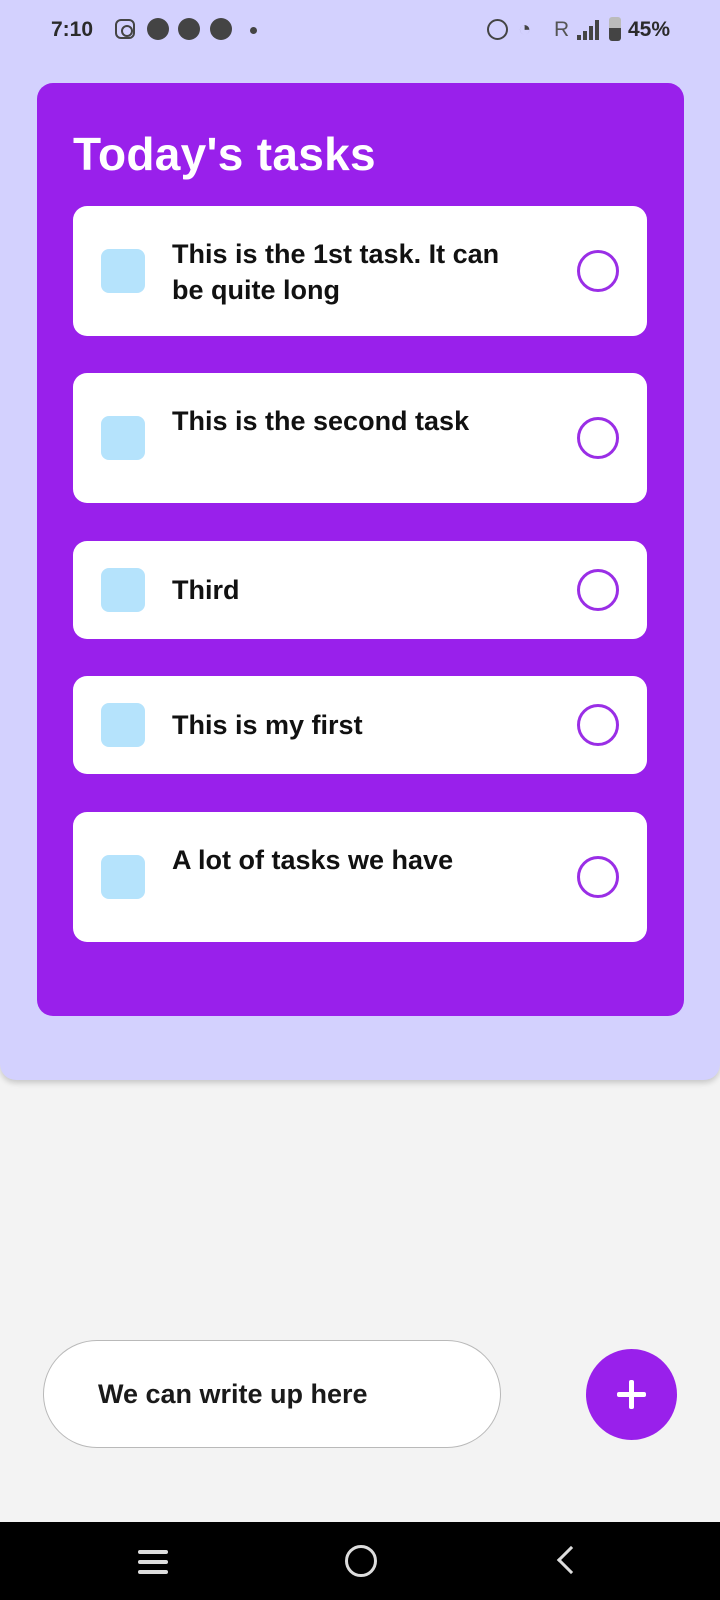  Describe the element at coordinates (321, 421) in the screenshot. I see `task-text: This is the second task` at that location.